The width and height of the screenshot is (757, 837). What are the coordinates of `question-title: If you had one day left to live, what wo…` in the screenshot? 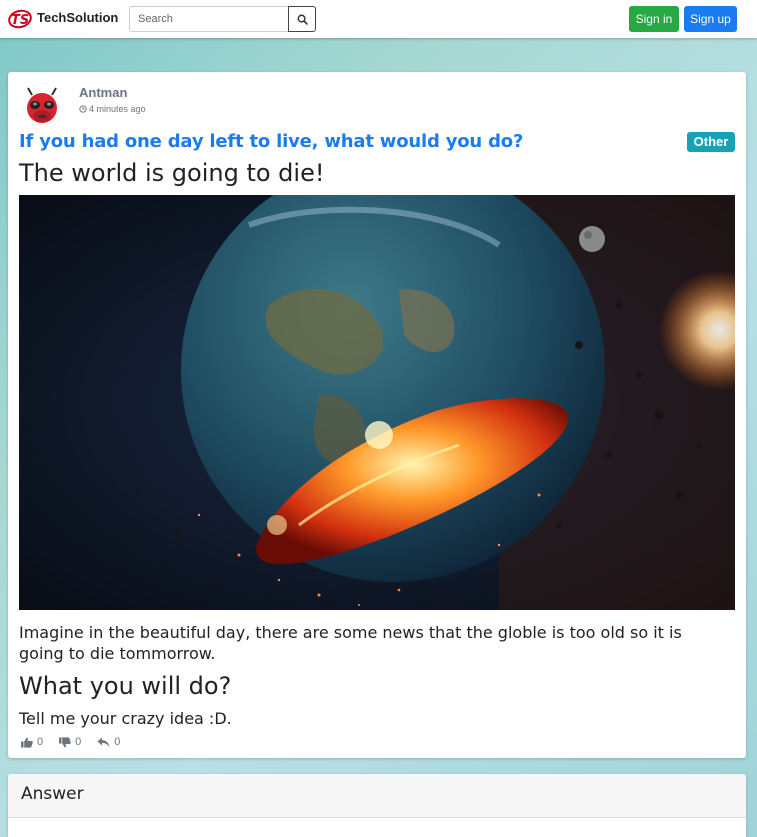 It's located at (271, 141).